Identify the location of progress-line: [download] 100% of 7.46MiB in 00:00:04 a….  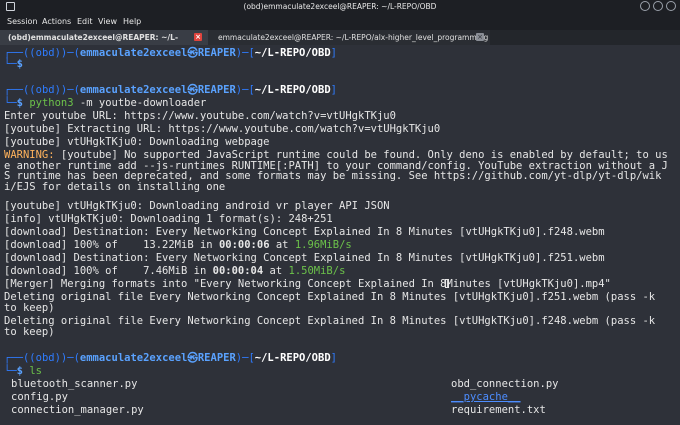
(175, 271).